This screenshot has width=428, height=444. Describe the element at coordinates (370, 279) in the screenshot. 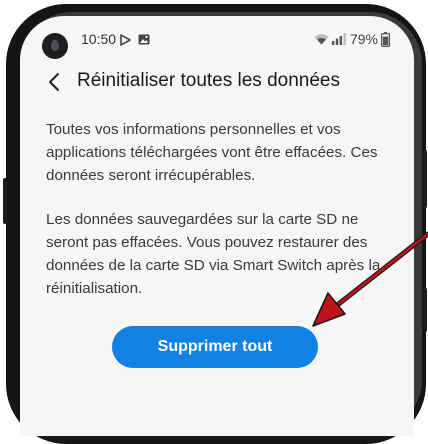

I see `annotation-arrow` at that location.